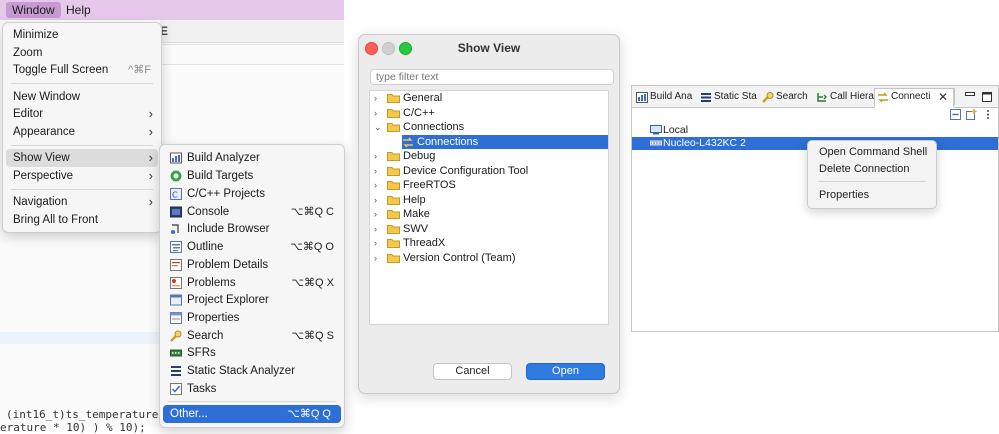 The width and height of the screenshot is (999, 434). What do you see at coordinates (489, 229) in the screenshot?
I see `tree-folder-swv: › SWV` at bounding box center [489, 229].